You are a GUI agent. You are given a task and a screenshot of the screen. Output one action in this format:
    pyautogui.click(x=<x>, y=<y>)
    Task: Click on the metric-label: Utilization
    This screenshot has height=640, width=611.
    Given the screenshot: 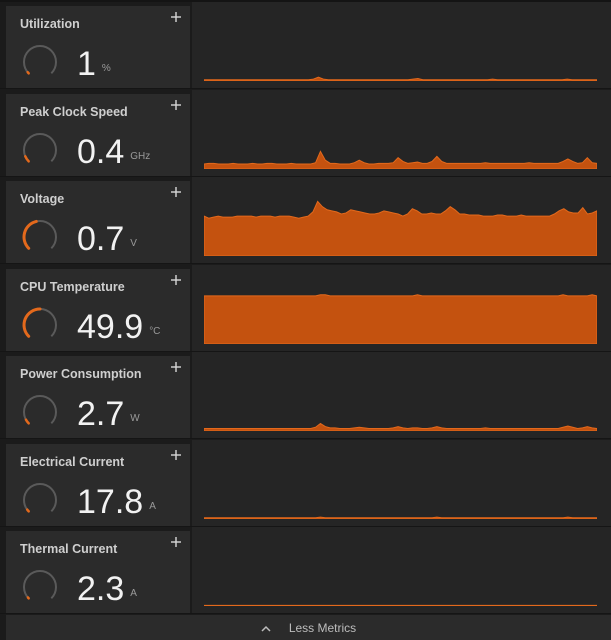 What is the action you would take?
    pyautogui.click(x=50, y=24)
    